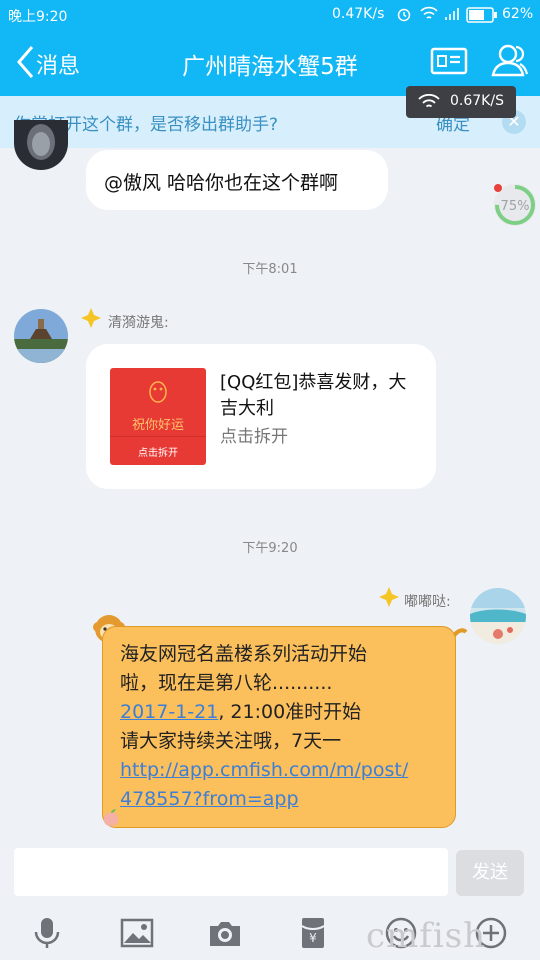  I want to click on back-button: 消息, so click(50, 63).